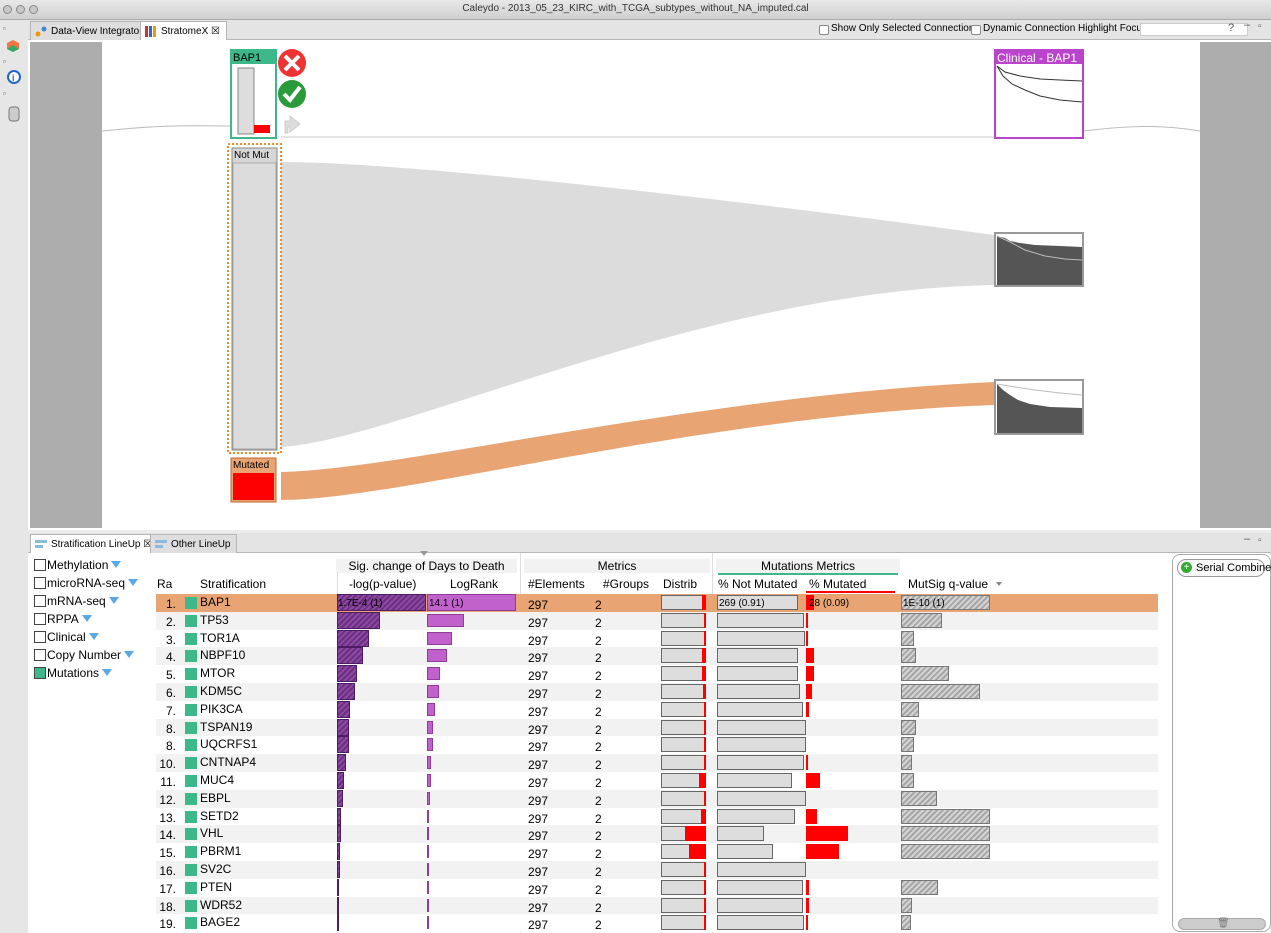  Describe the element at coordinates (837, 584) in the screenshot. I see `mutated-header: % Mutated` at that location.